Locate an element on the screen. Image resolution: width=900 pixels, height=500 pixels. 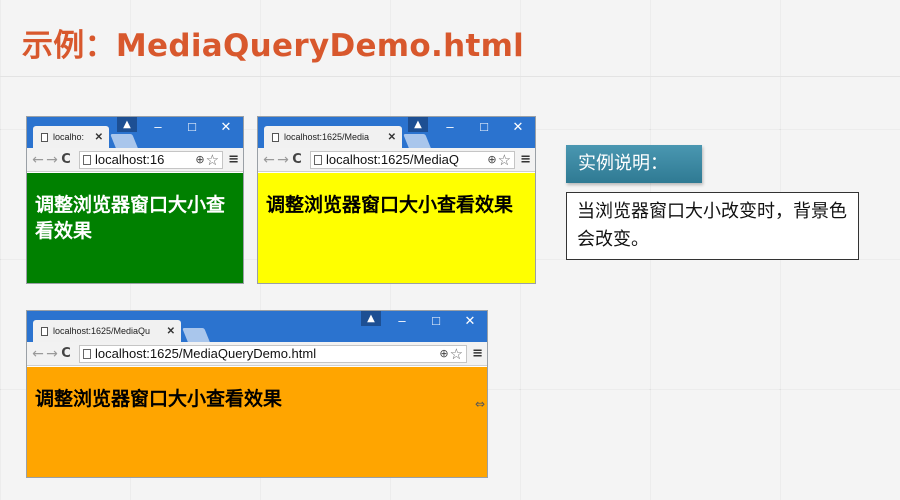
page-content: 调整浏览器窗口大小查看效果 ⇔ is located at coordinates (257, 422).